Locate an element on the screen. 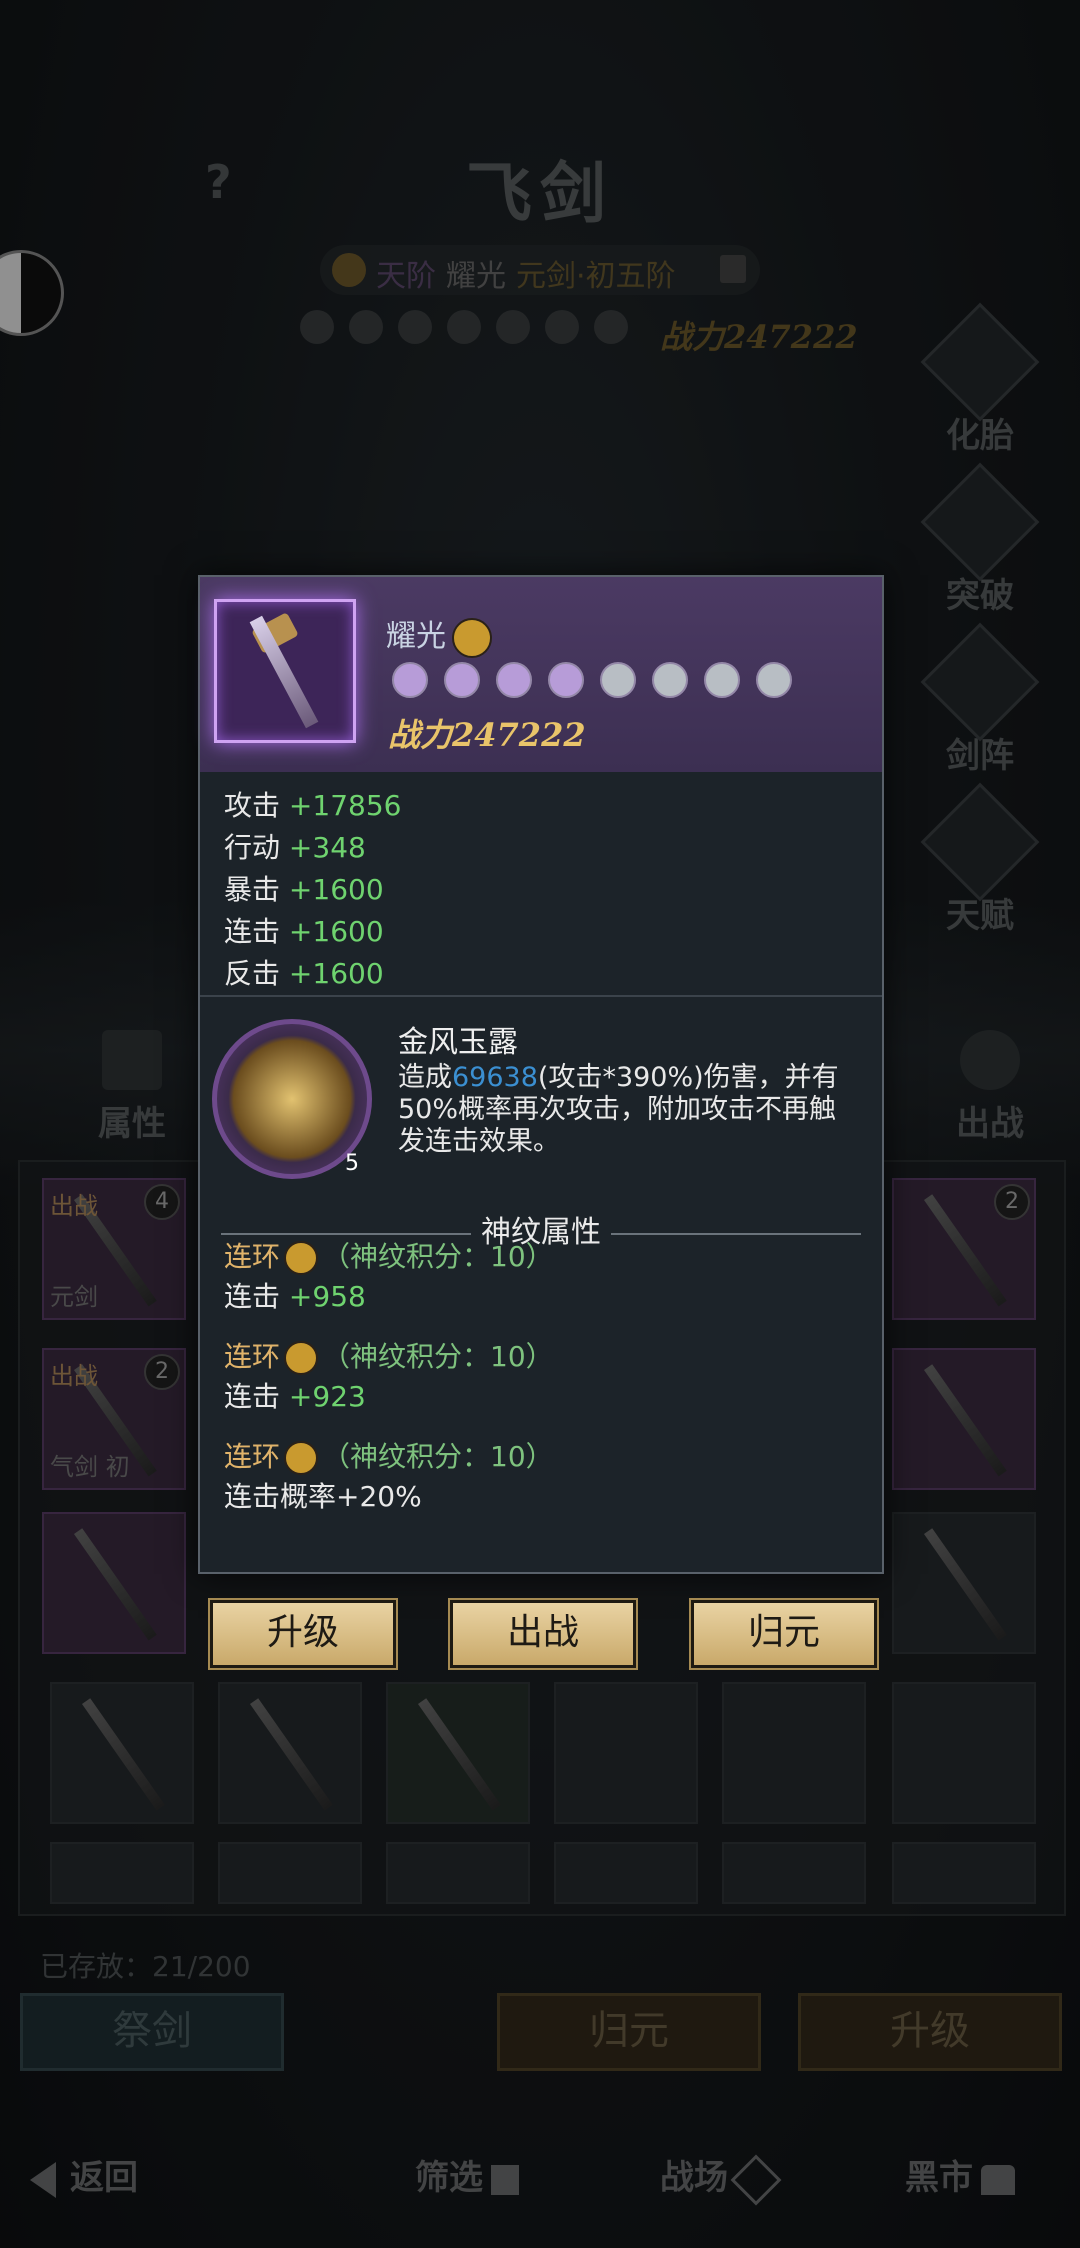 Image resolution: width=1080 pixels, height=2248 pixels. popup-header: 耀光 战力247222 is located at coordinates (541, 674).